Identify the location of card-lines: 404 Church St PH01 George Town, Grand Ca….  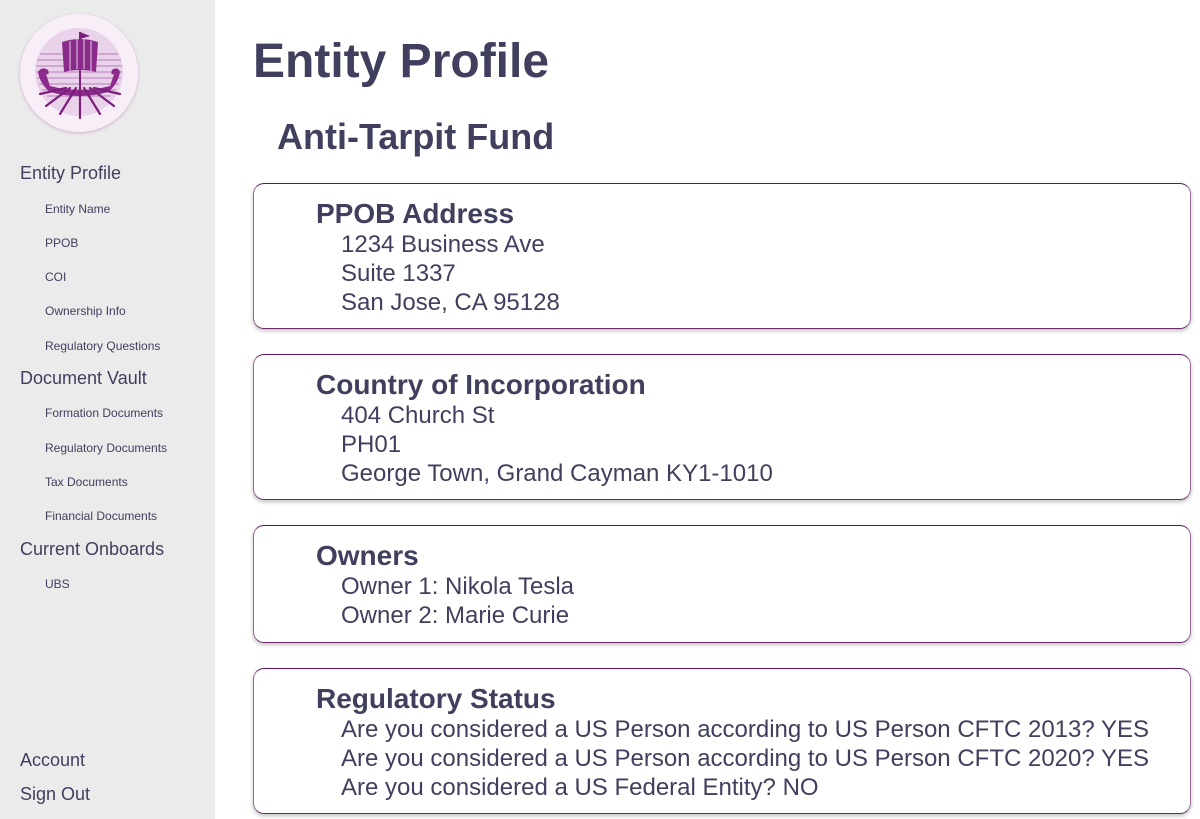
(557, 444).